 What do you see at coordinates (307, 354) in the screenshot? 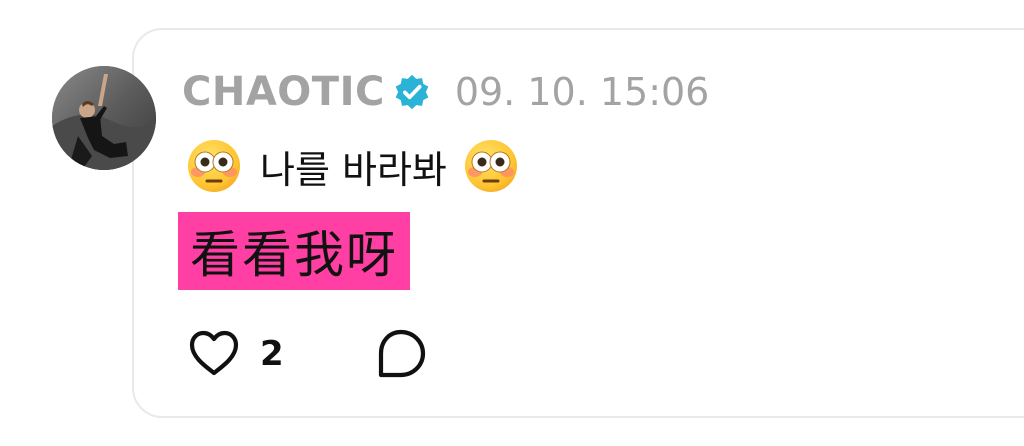
I see `post-actions: 2` at bounding box center [307, 354].